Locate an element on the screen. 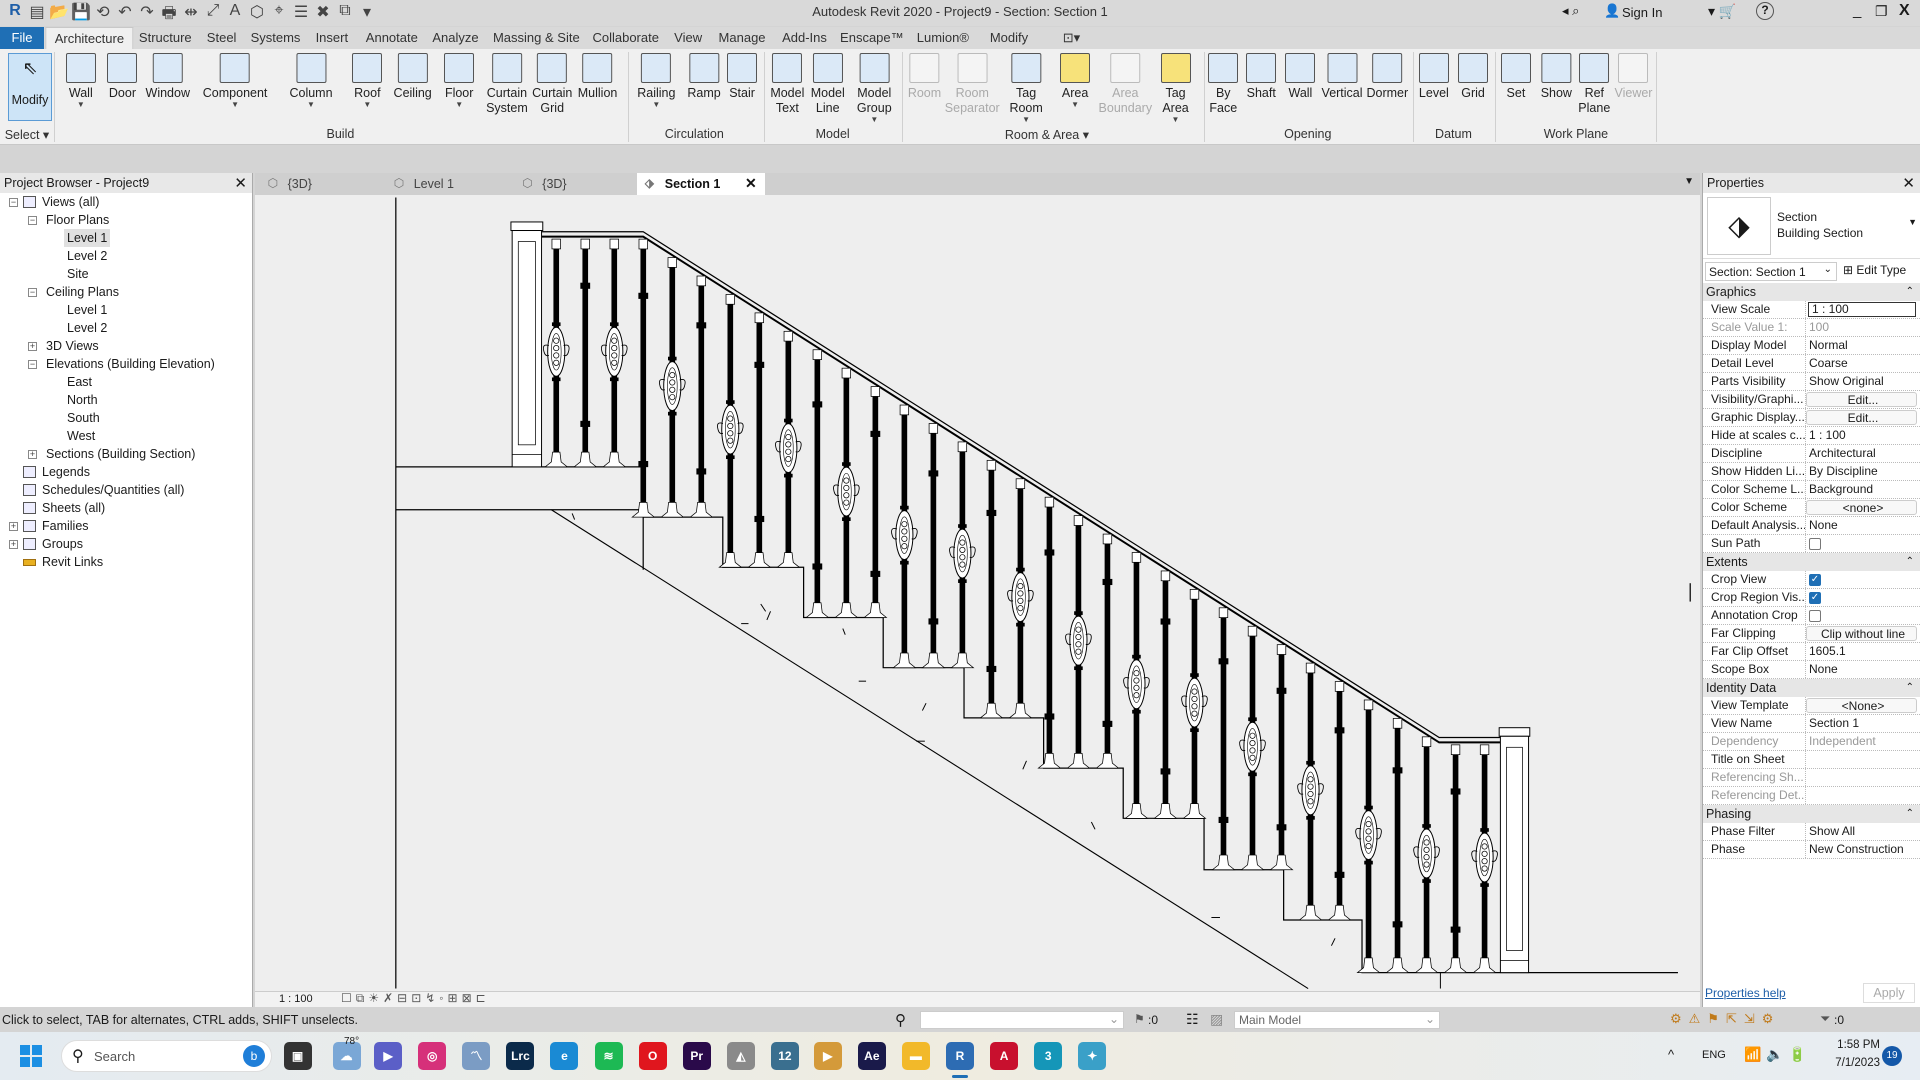  infocenter-search-icon: ◂ ⌕ is located at coordinates (1570, 11).